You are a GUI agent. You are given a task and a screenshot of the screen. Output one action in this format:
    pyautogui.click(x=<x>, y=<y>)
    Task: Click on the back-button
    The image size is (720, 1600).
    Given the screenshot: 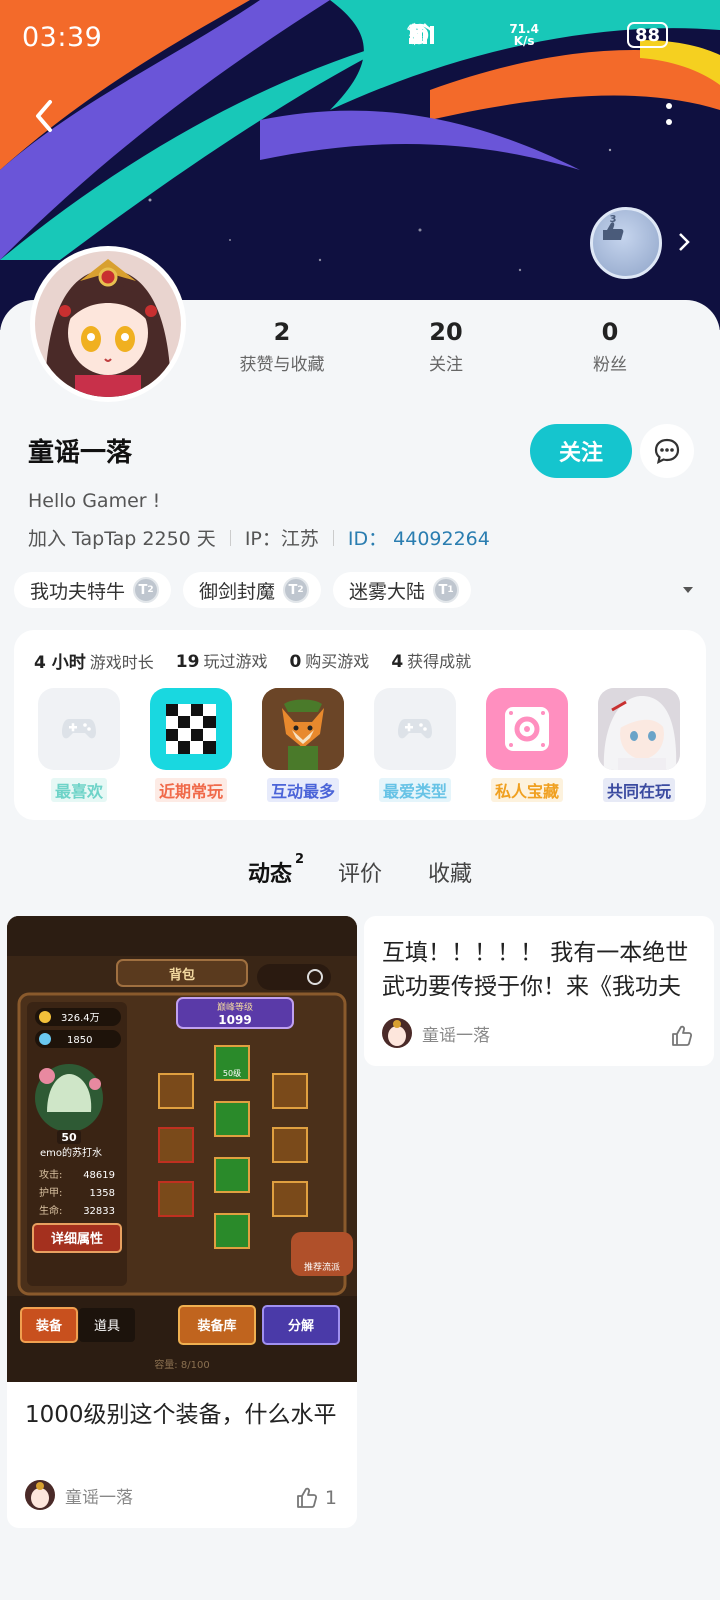 What is the action you would take?
    pyautogui.click(x=44, y=116)
    